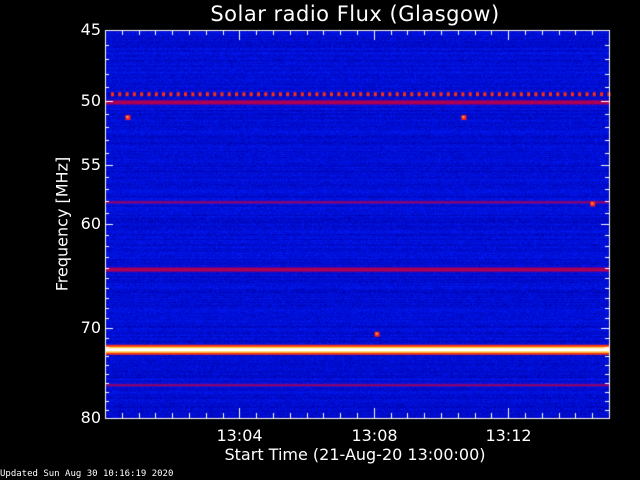  I want to click on y-tick-label: 50, so click(90, 100).